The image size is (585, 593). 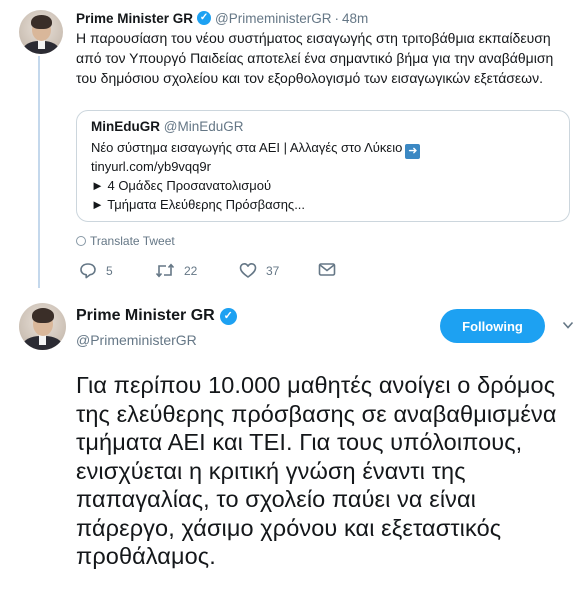 What do you see at coordinates (273, 18) in the screenshot?
I see `parent-author-handle: @PrimeministerGR` at bounding box center [273, 18].